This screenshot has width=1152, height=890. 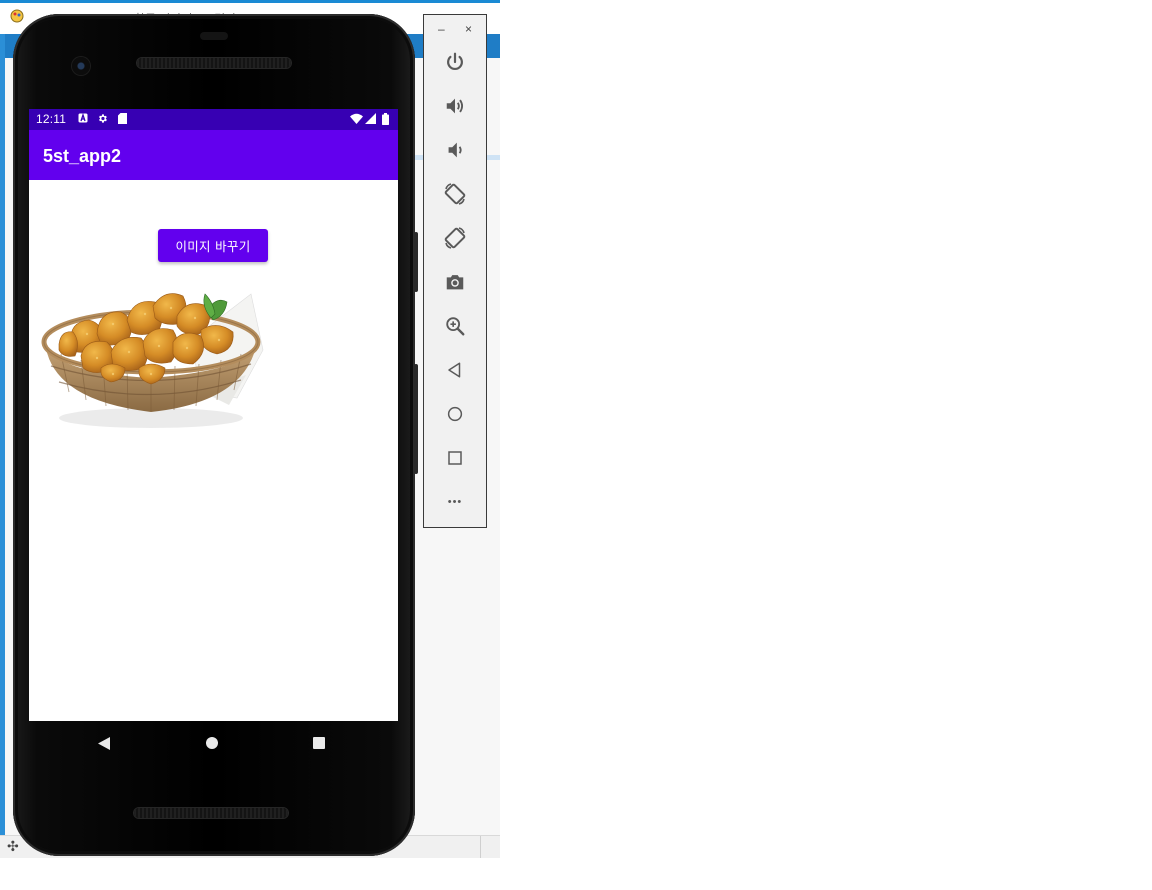 I want to click on wifi-icon, so click(x=356, y=118).